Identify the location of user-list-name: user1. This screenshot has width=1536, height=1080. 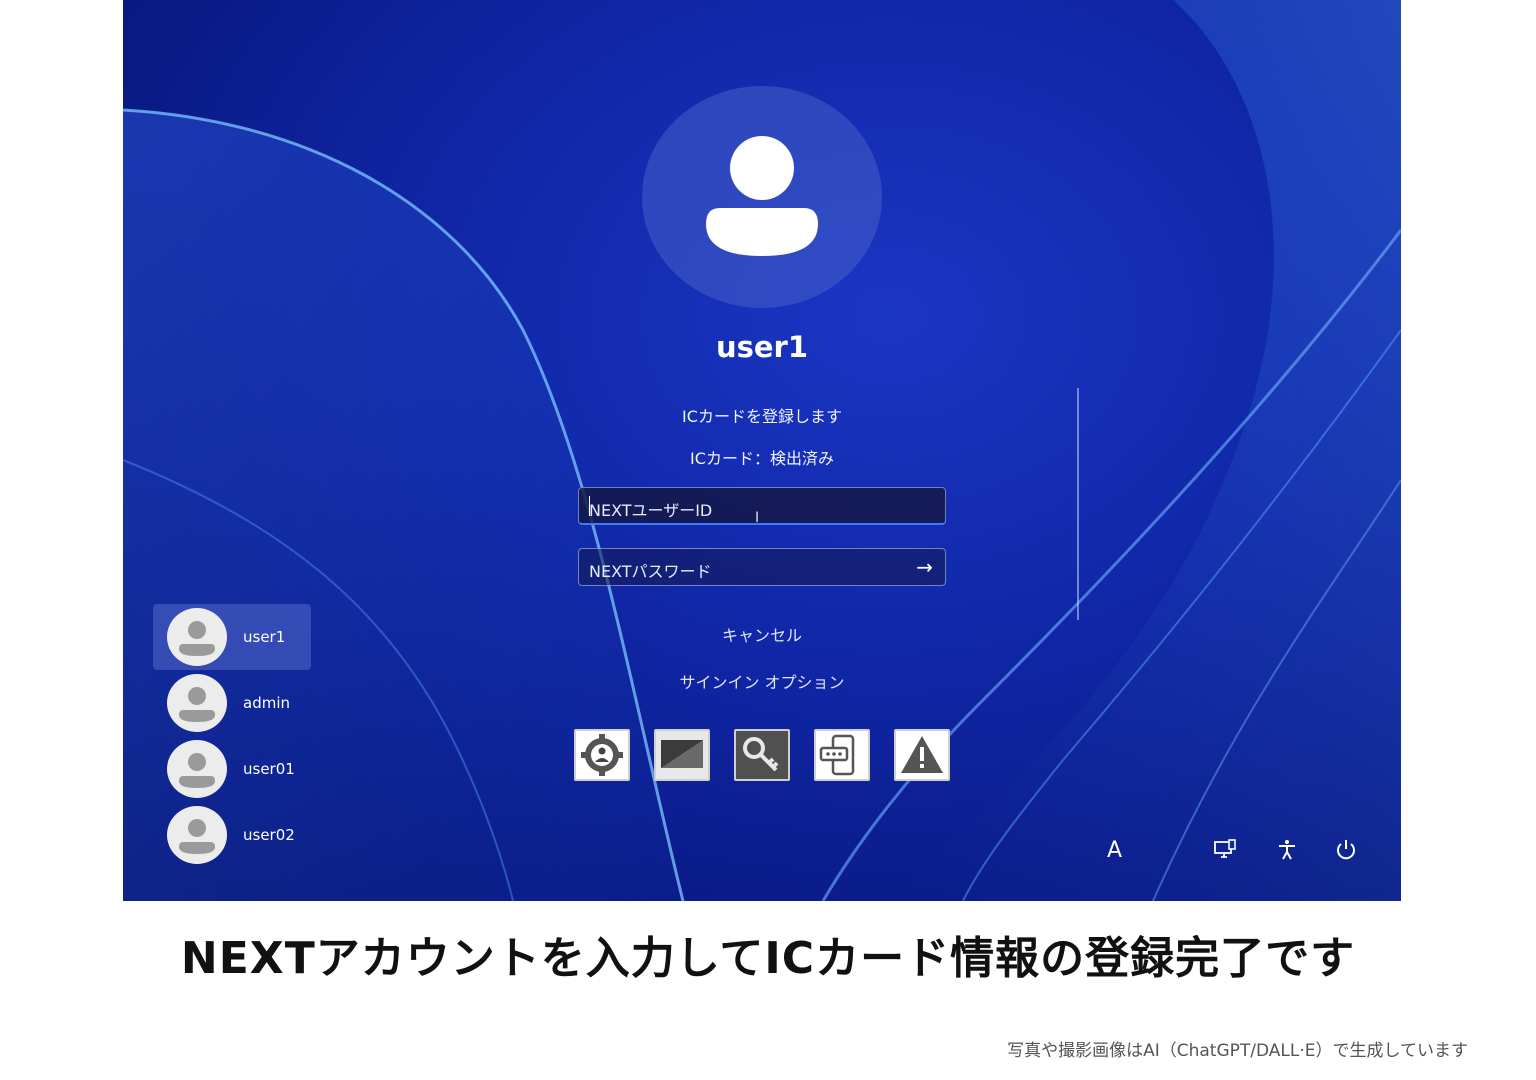
(264, 637).